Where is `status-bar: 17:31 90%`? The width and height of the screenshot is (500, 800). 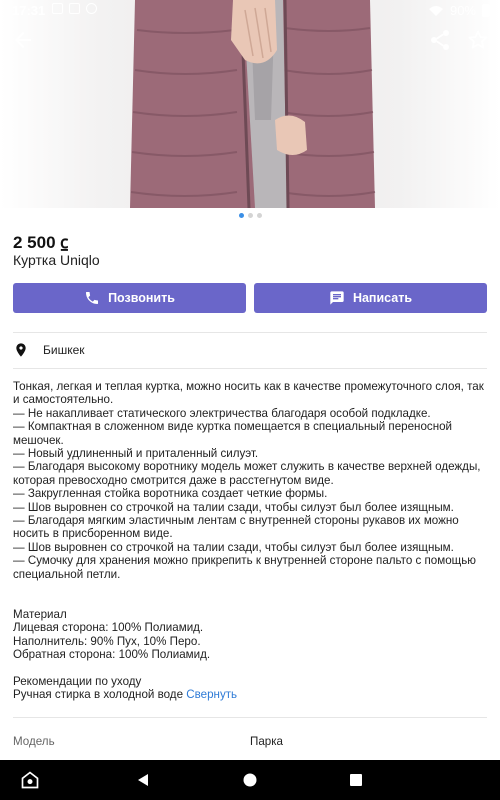
status-bar: 17:31 90% is located at coordinates (250, 11).